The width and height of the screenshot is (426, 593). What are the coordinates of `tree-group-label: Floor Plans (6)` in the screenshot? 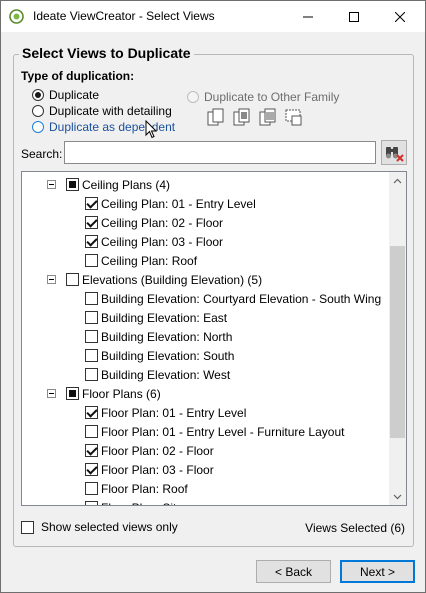 It's located at (121, 393).